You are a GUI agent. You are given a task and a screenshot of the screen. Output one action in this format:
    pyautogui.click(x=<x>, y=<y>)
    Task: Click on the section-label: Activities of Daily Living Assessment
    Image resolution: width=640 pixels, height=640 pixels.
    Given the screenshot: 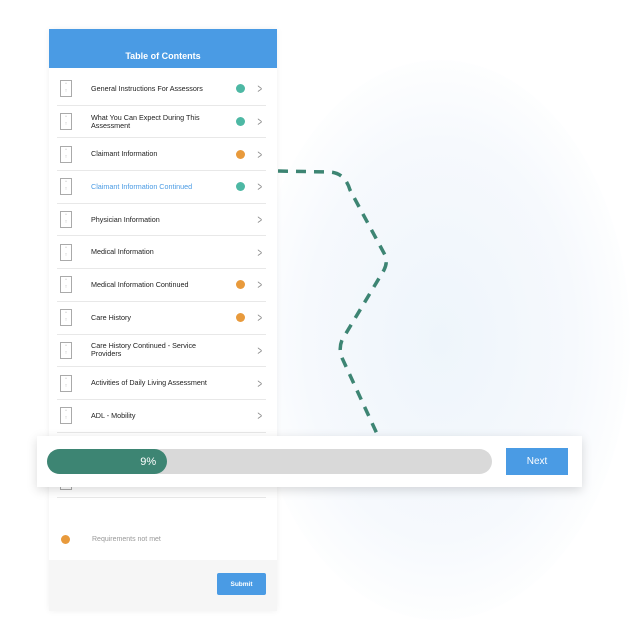 What is the action you would take?
    pyautogui.click(x=149, y=383)
    